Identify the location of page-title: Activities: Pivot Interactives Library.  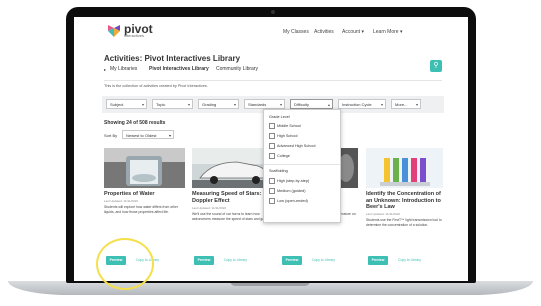
(172, 58).